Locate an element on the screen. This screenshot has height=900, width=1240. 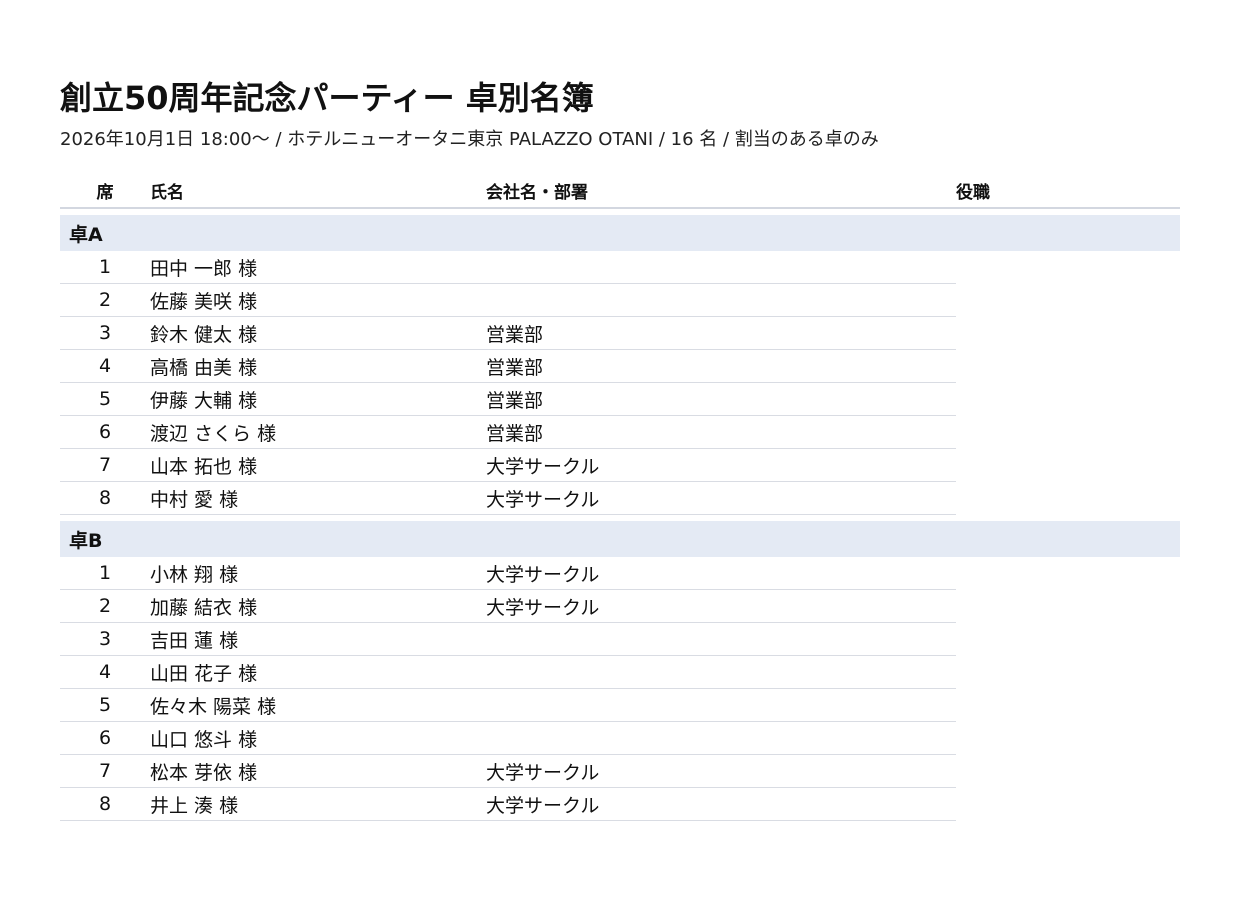
table-row: 2 加藤 結衣 様大学サークル is located at coordinates (620, 606).